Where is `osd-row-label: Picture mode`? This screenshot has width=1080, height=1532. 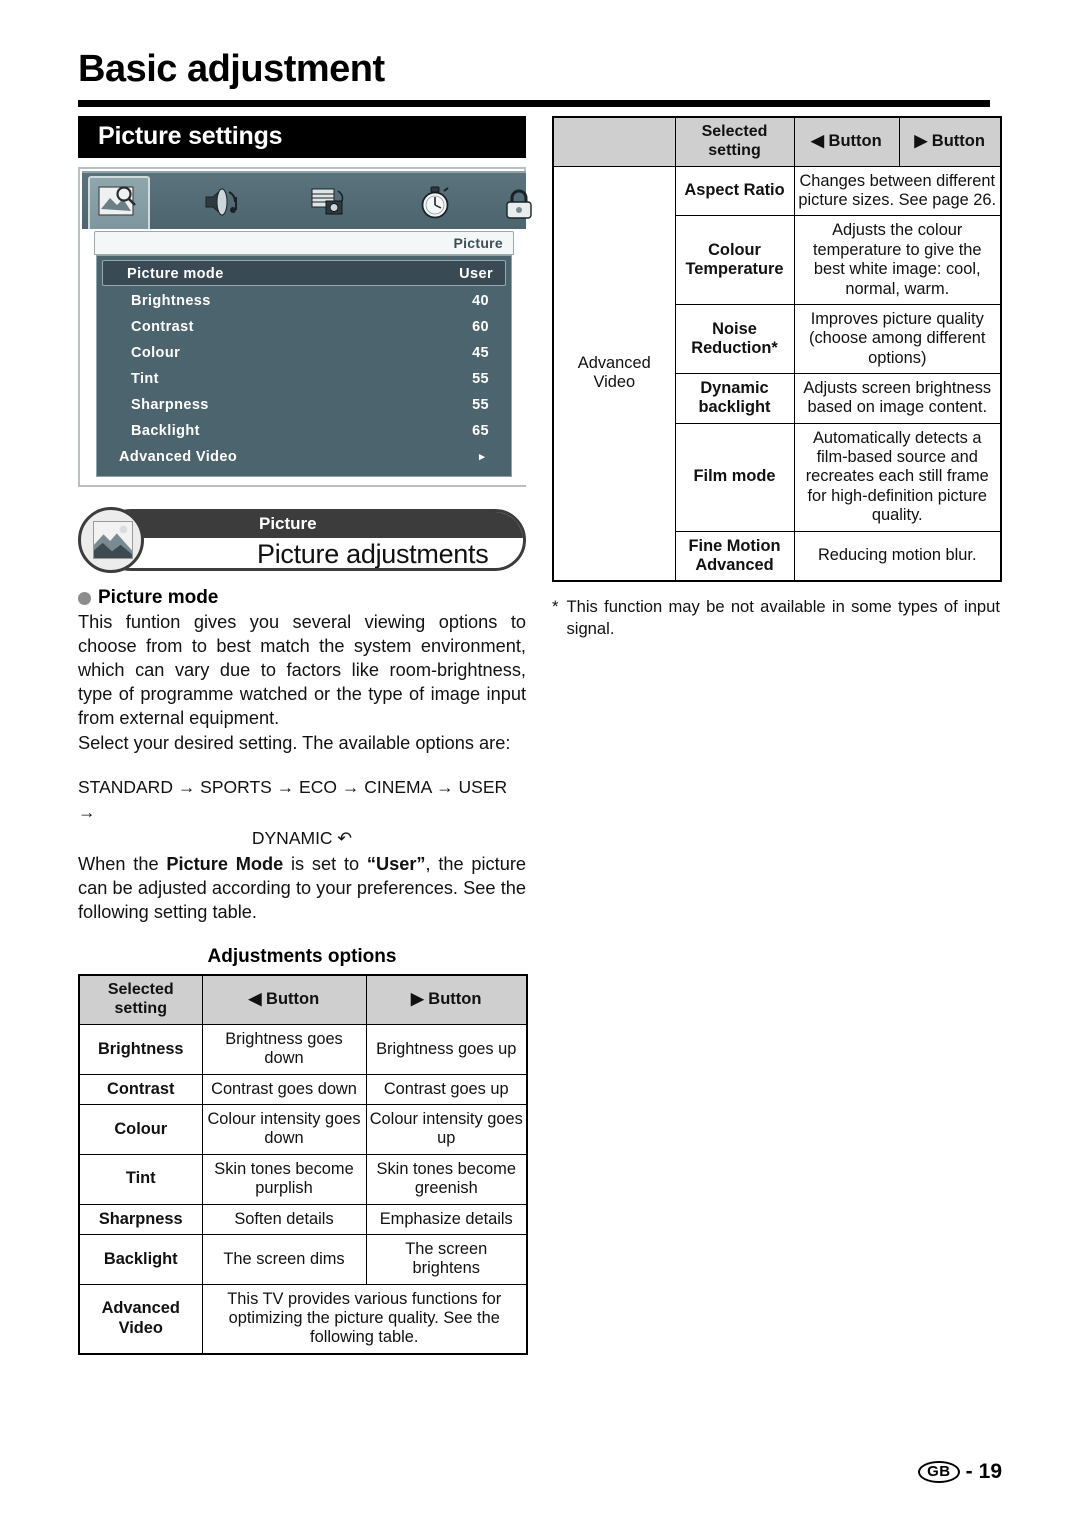
osd-row-label: Picture mode is located at coordinates (175, 274).